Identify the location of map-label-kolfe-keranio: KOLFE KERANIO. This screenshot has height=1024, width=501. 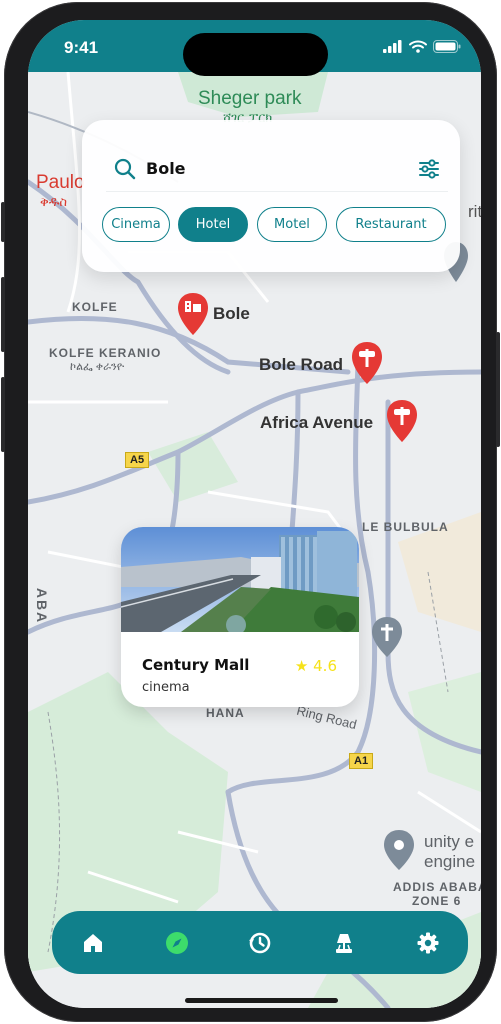
(105, 353).